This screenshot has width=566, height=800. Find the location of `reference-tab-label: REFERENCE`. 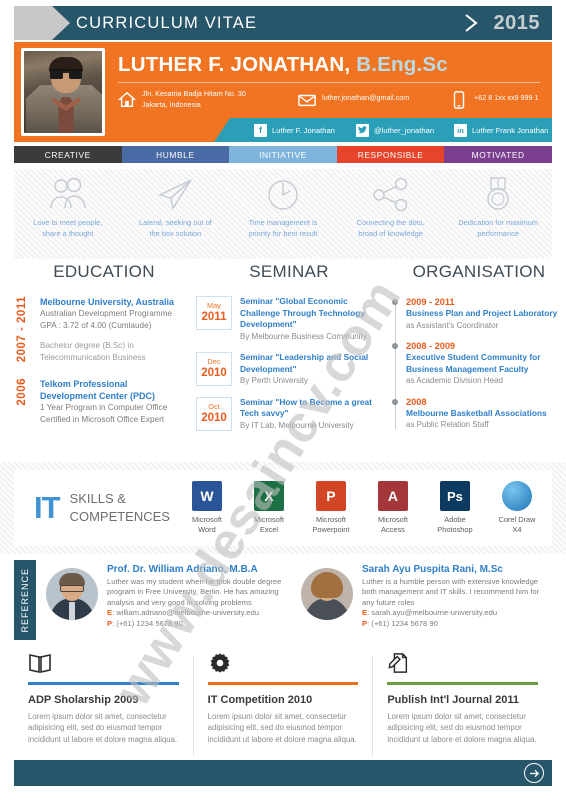

reference-tab-label: REFERENCE is located at coordinates (25, 600).